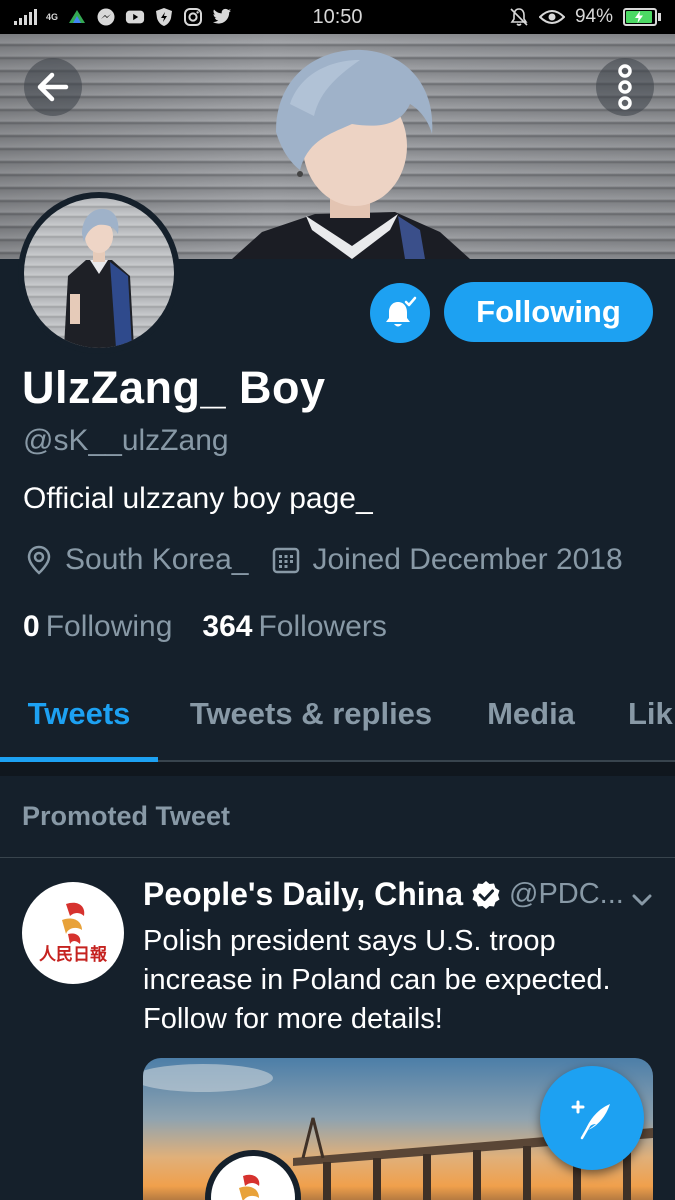  What do you see at coordinates (593, 16) in the screenshot?
I see `battery-percent: 94%` at bounding box center [593, 16].